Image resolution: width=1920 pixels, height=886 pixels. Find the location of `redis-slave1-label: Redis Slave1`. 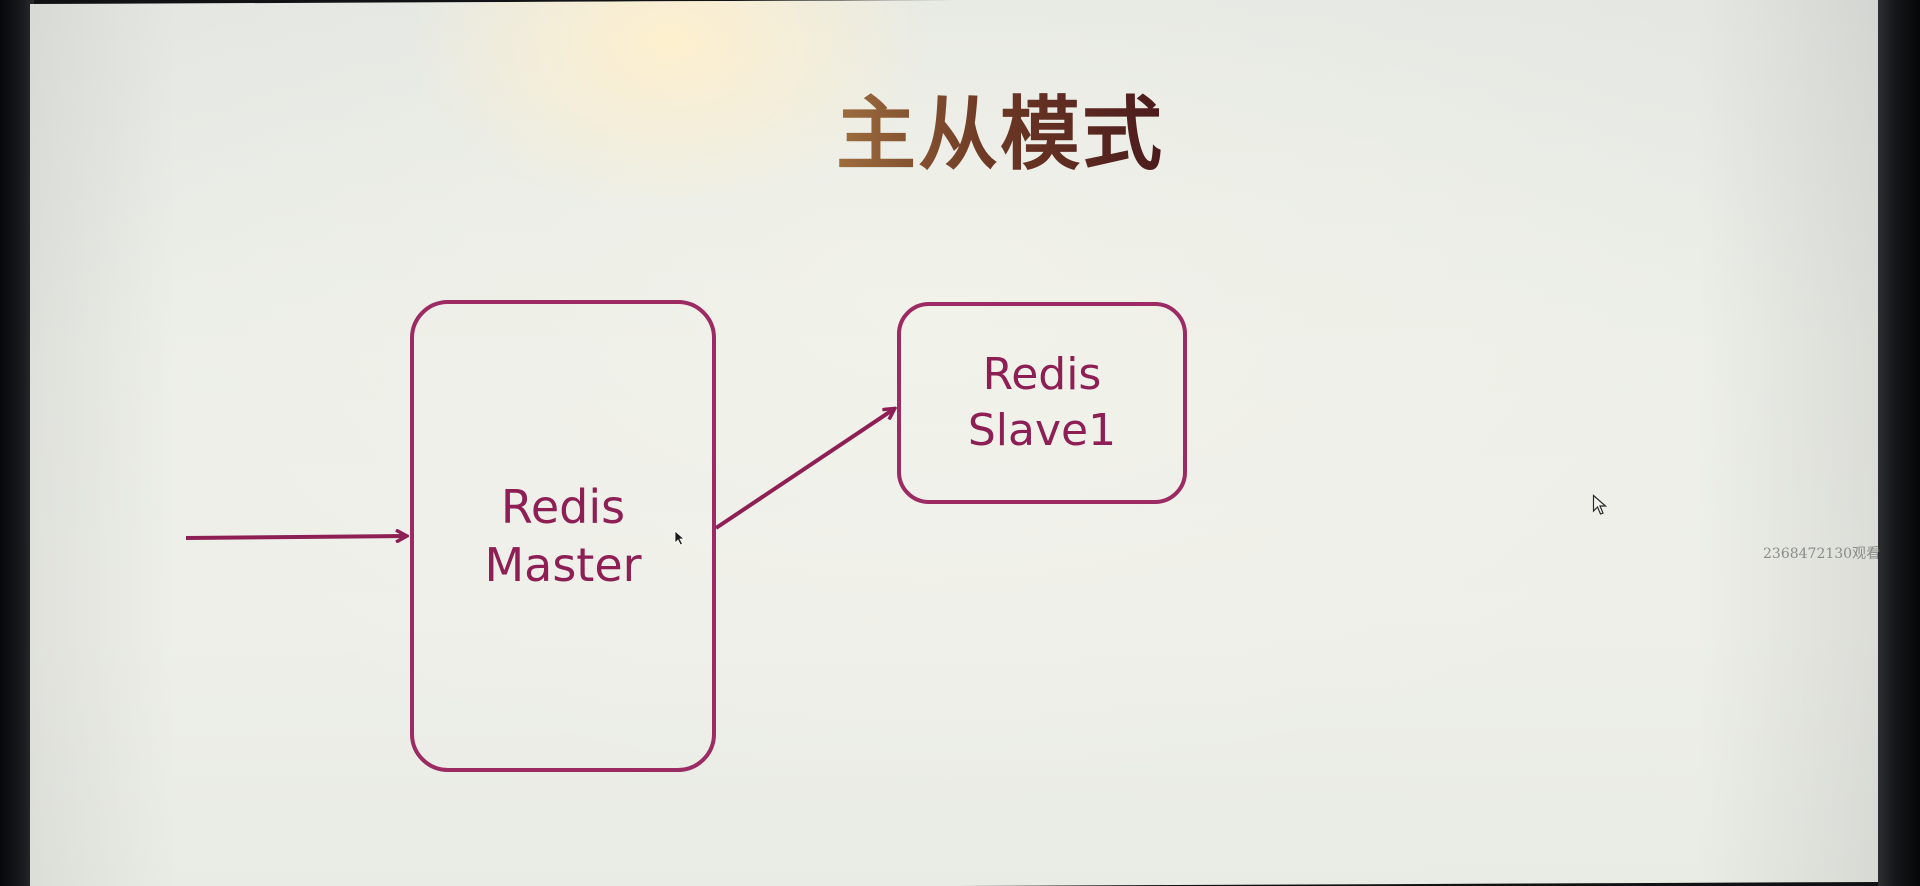

redis-slave1-label: Redis Slave1 is located at coordinates (1042, 402).